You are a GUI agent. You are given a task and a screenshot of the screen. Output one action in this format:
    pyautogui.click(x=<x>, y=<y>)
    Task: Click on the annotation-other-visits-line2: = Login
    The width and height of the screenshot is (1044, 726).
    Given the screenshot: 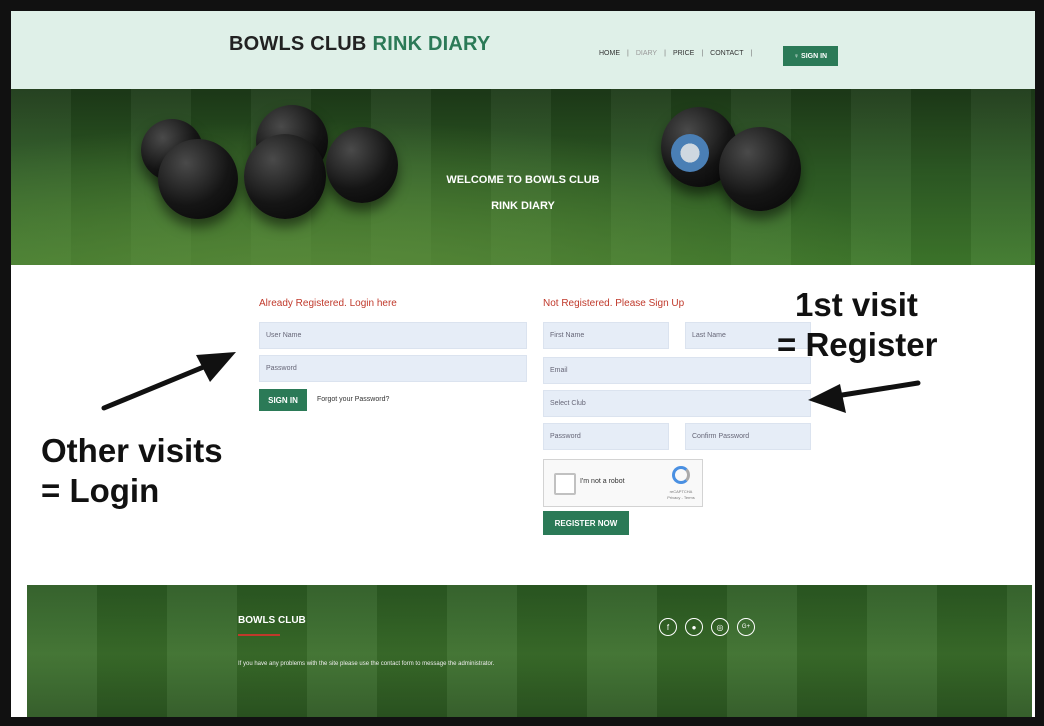 What is the action you would take?
    pyautogui.click(x=100, y=490)
    